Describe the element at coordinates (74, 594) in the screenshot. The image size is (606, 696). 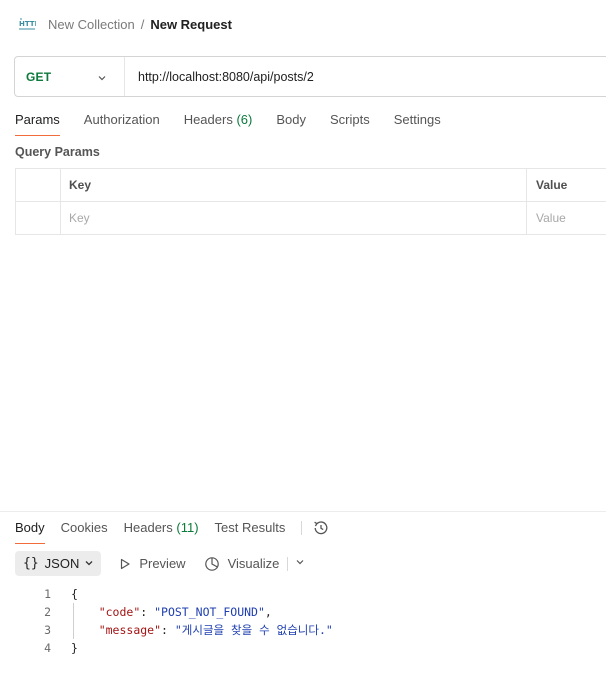
I see `json-open-brace: {` at that location.